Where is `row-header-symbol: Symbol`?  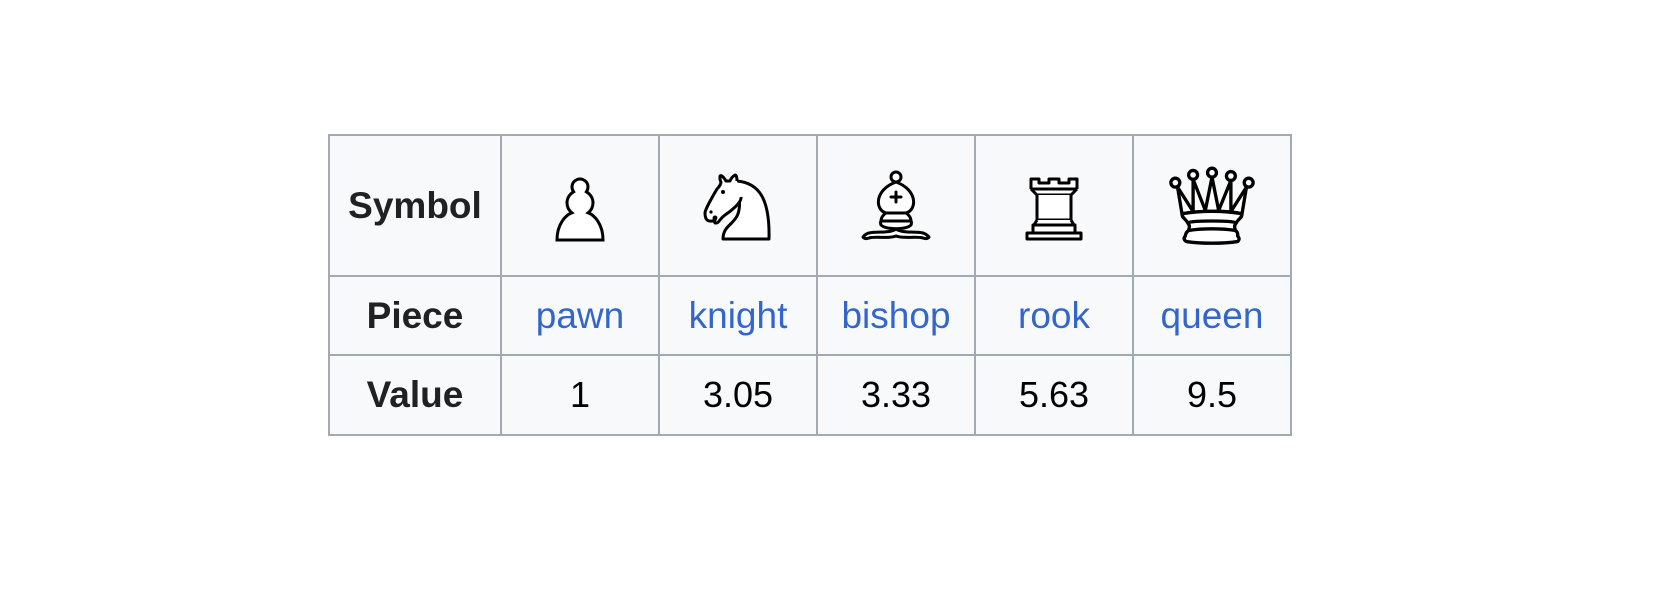
row-header-symbol: Symbol is located at coordinates (415, 205).